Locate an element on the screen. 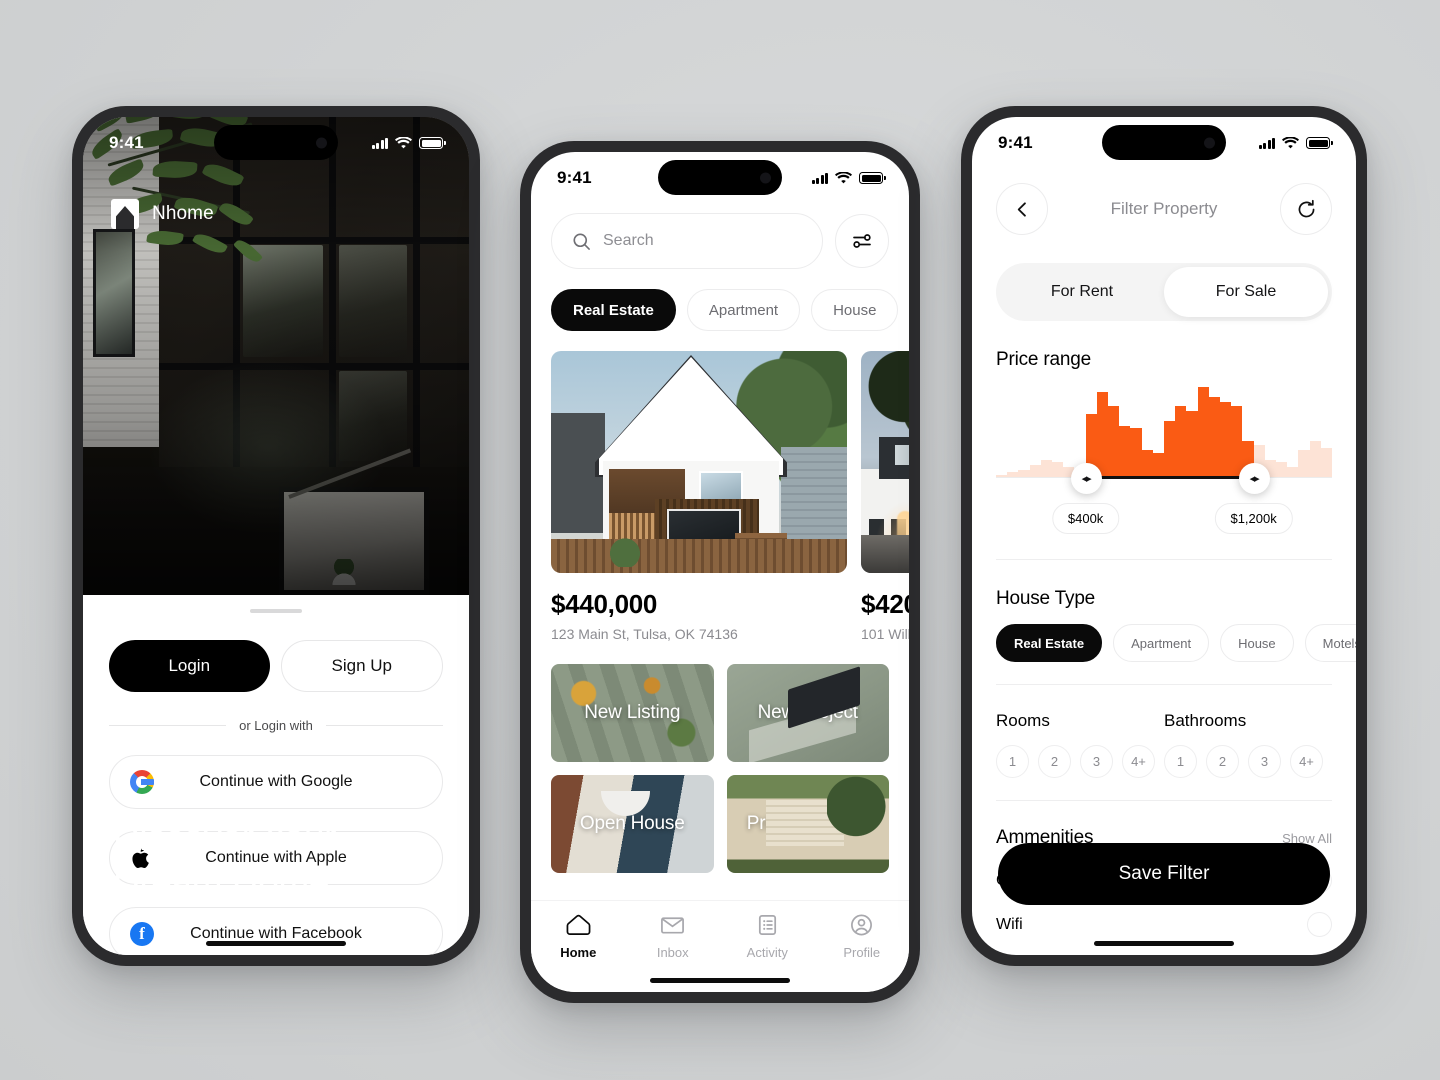 This screenshot has height=1080, width=1440. amenity-label: Wifi is located at coordinates (1009, 924).